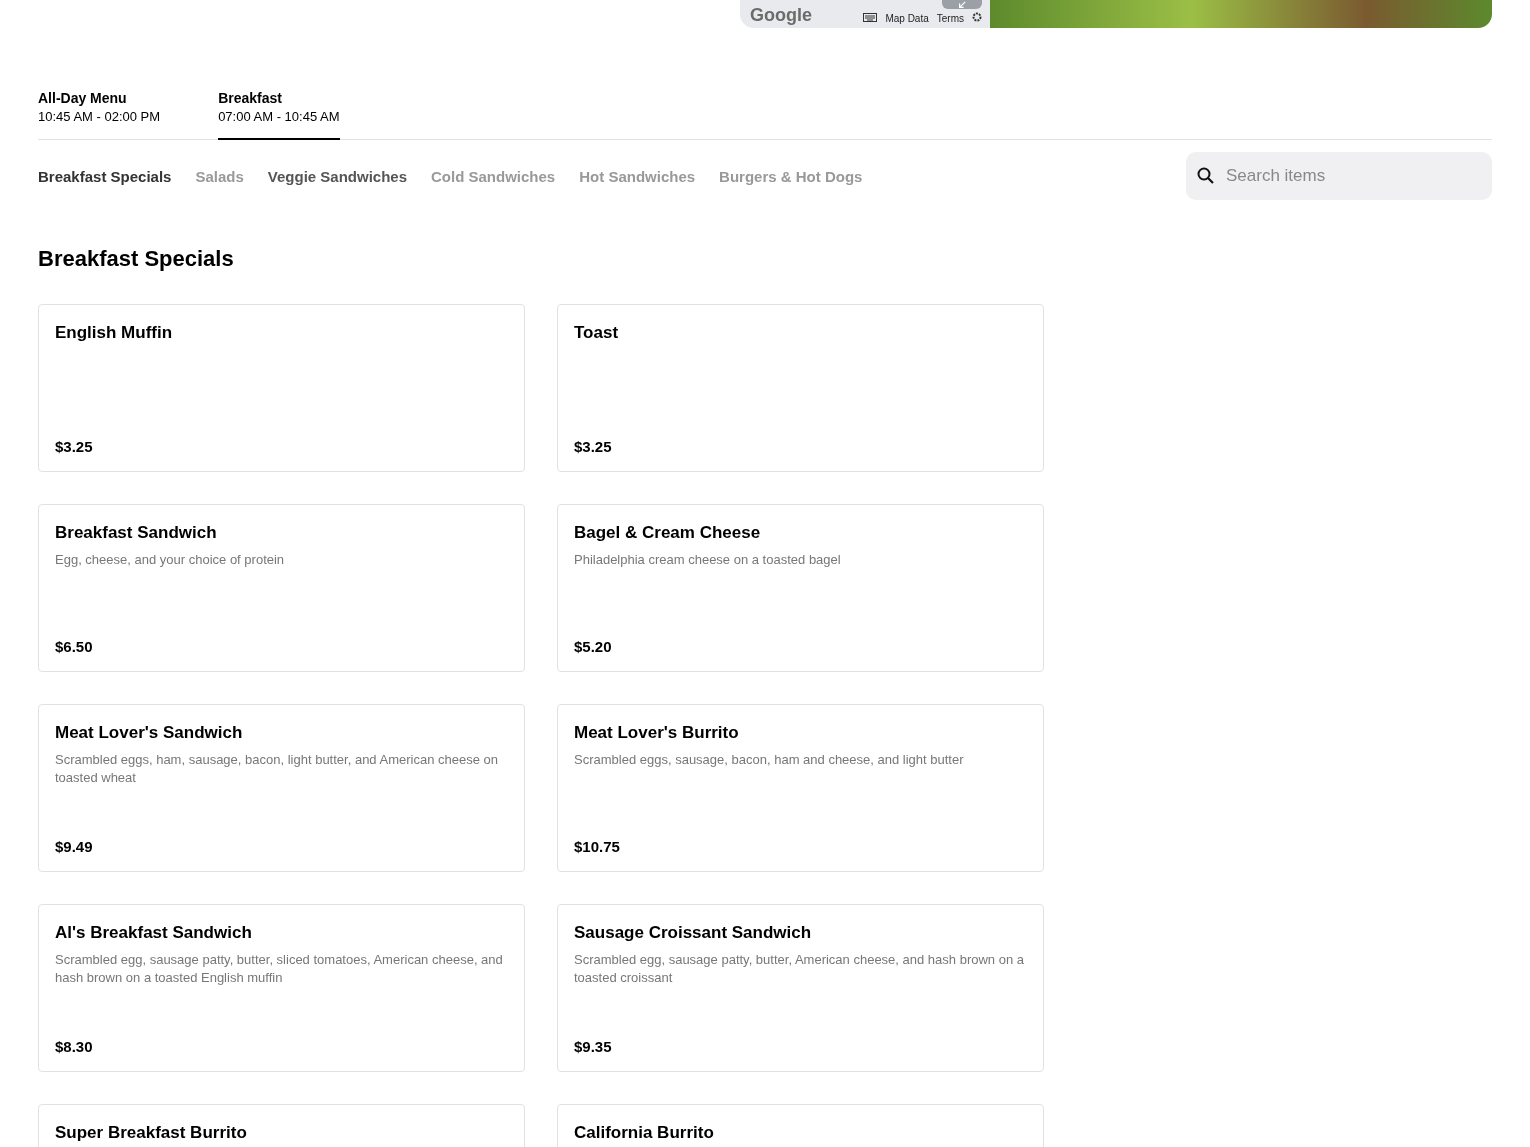 The width and height of the screenshot is (1530, 1147). Describe the element at coordinates (657, 733) in the screenshot. I see `item-name: Meat Lover's Burrito` at that location.